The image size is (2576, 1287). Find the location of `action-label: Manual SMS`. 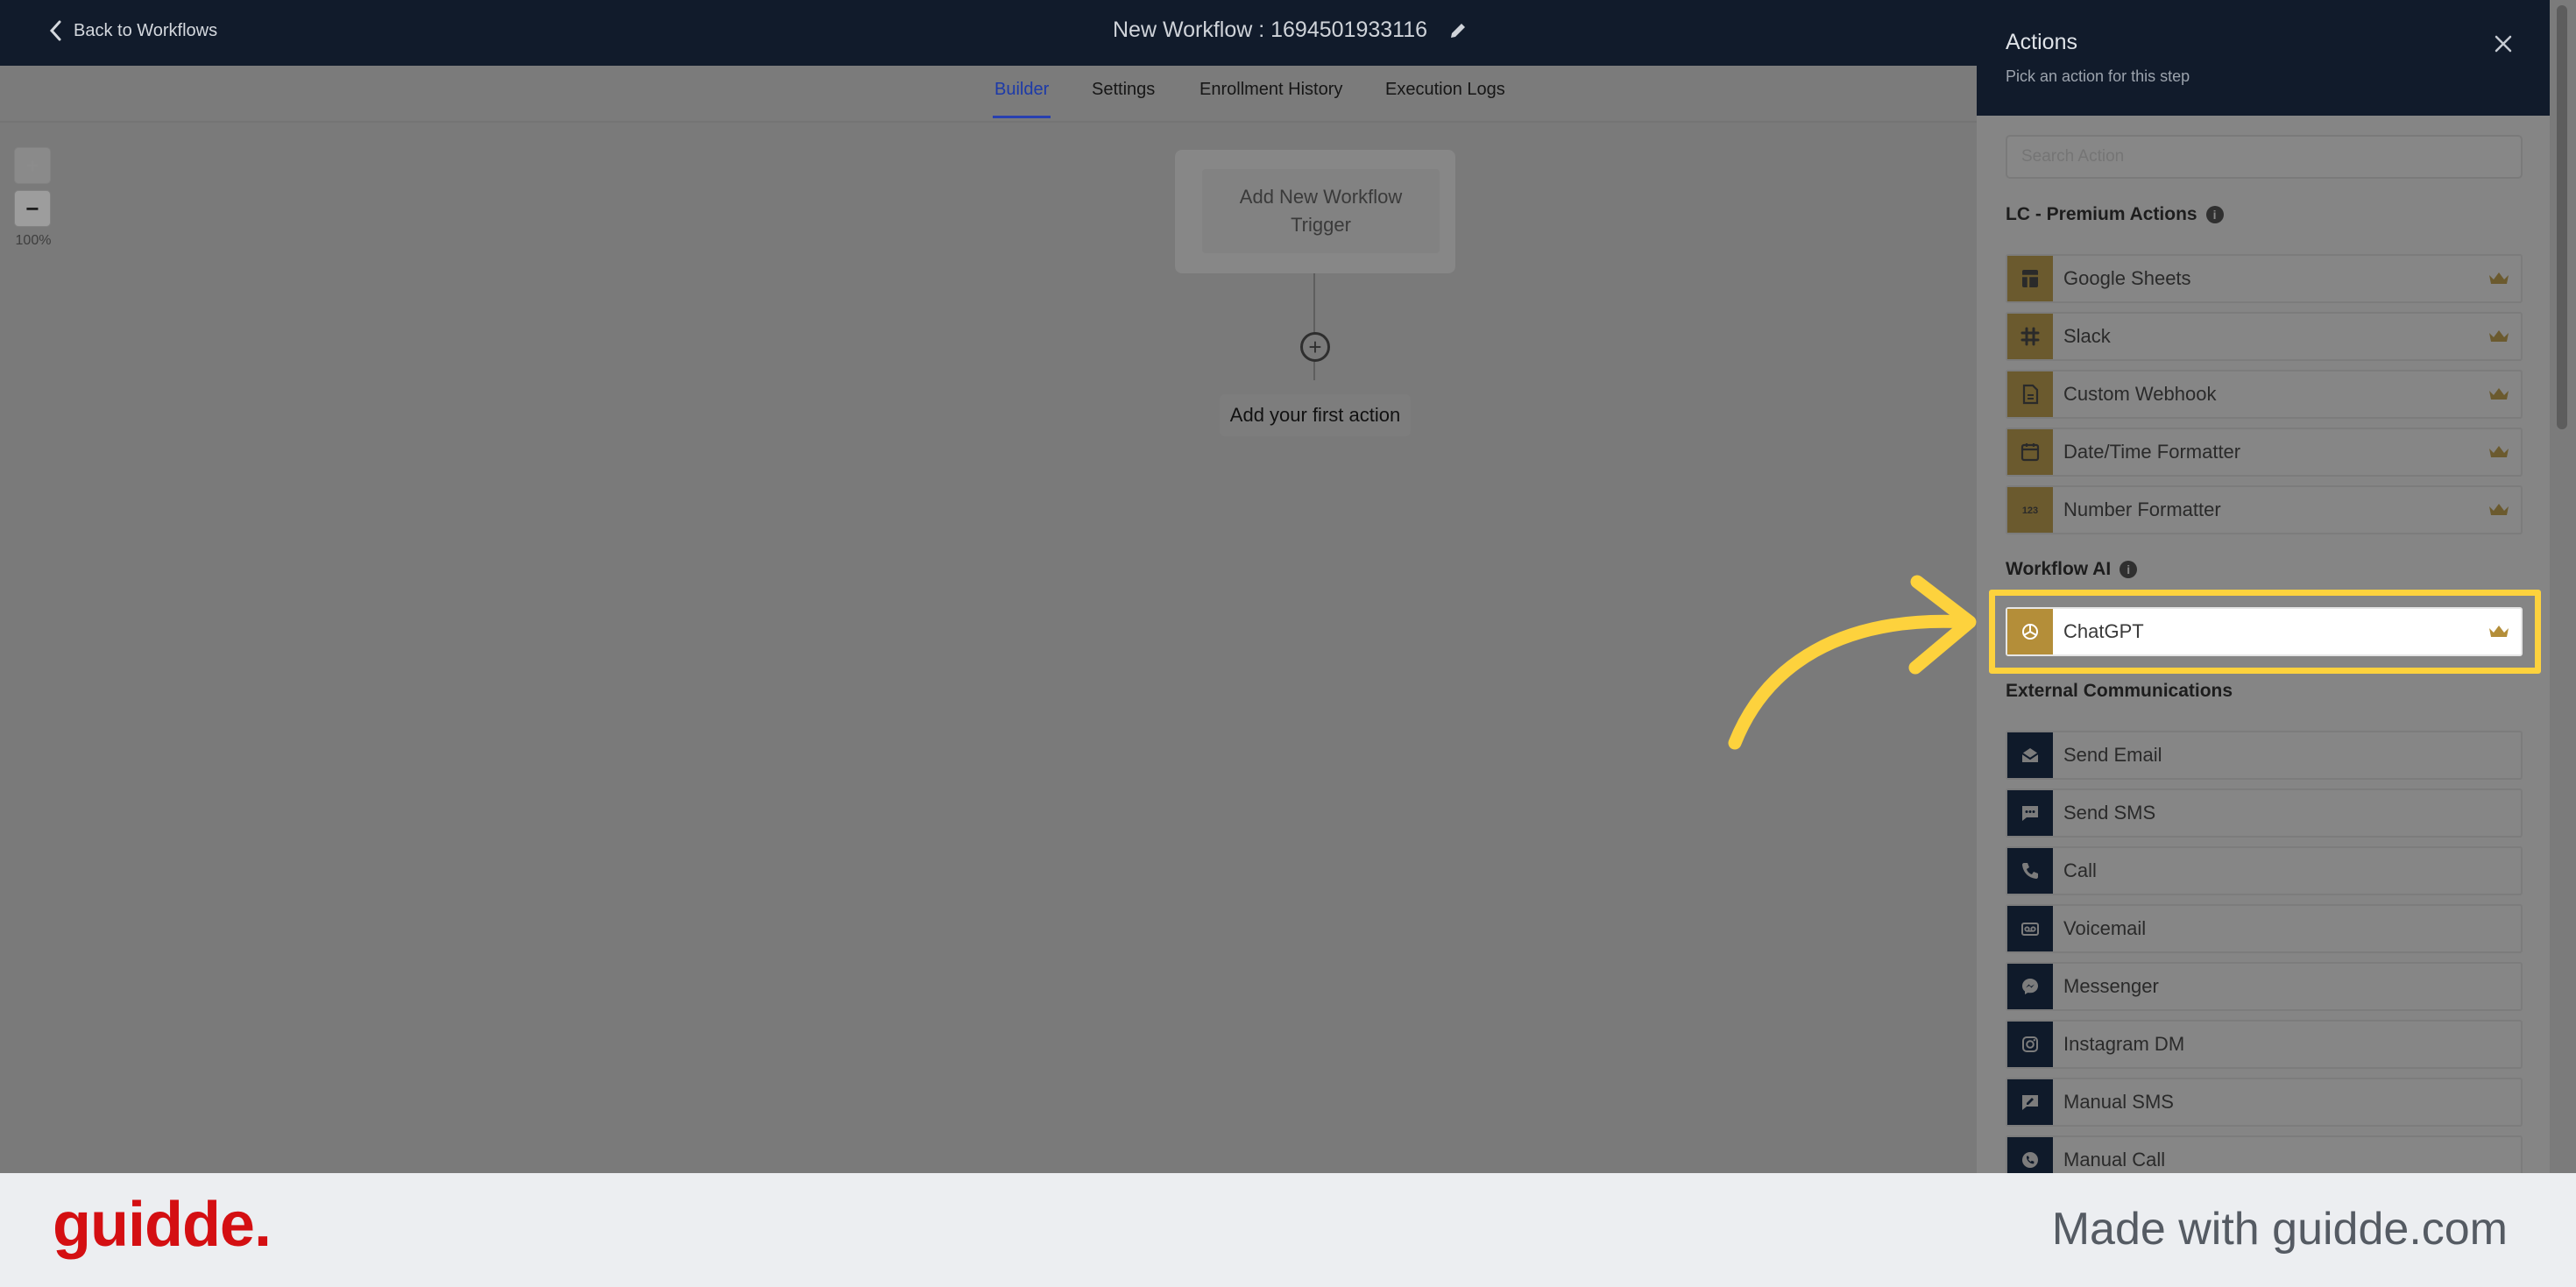

action-label: Manual SMS is located at coordinates (2118, 1102).